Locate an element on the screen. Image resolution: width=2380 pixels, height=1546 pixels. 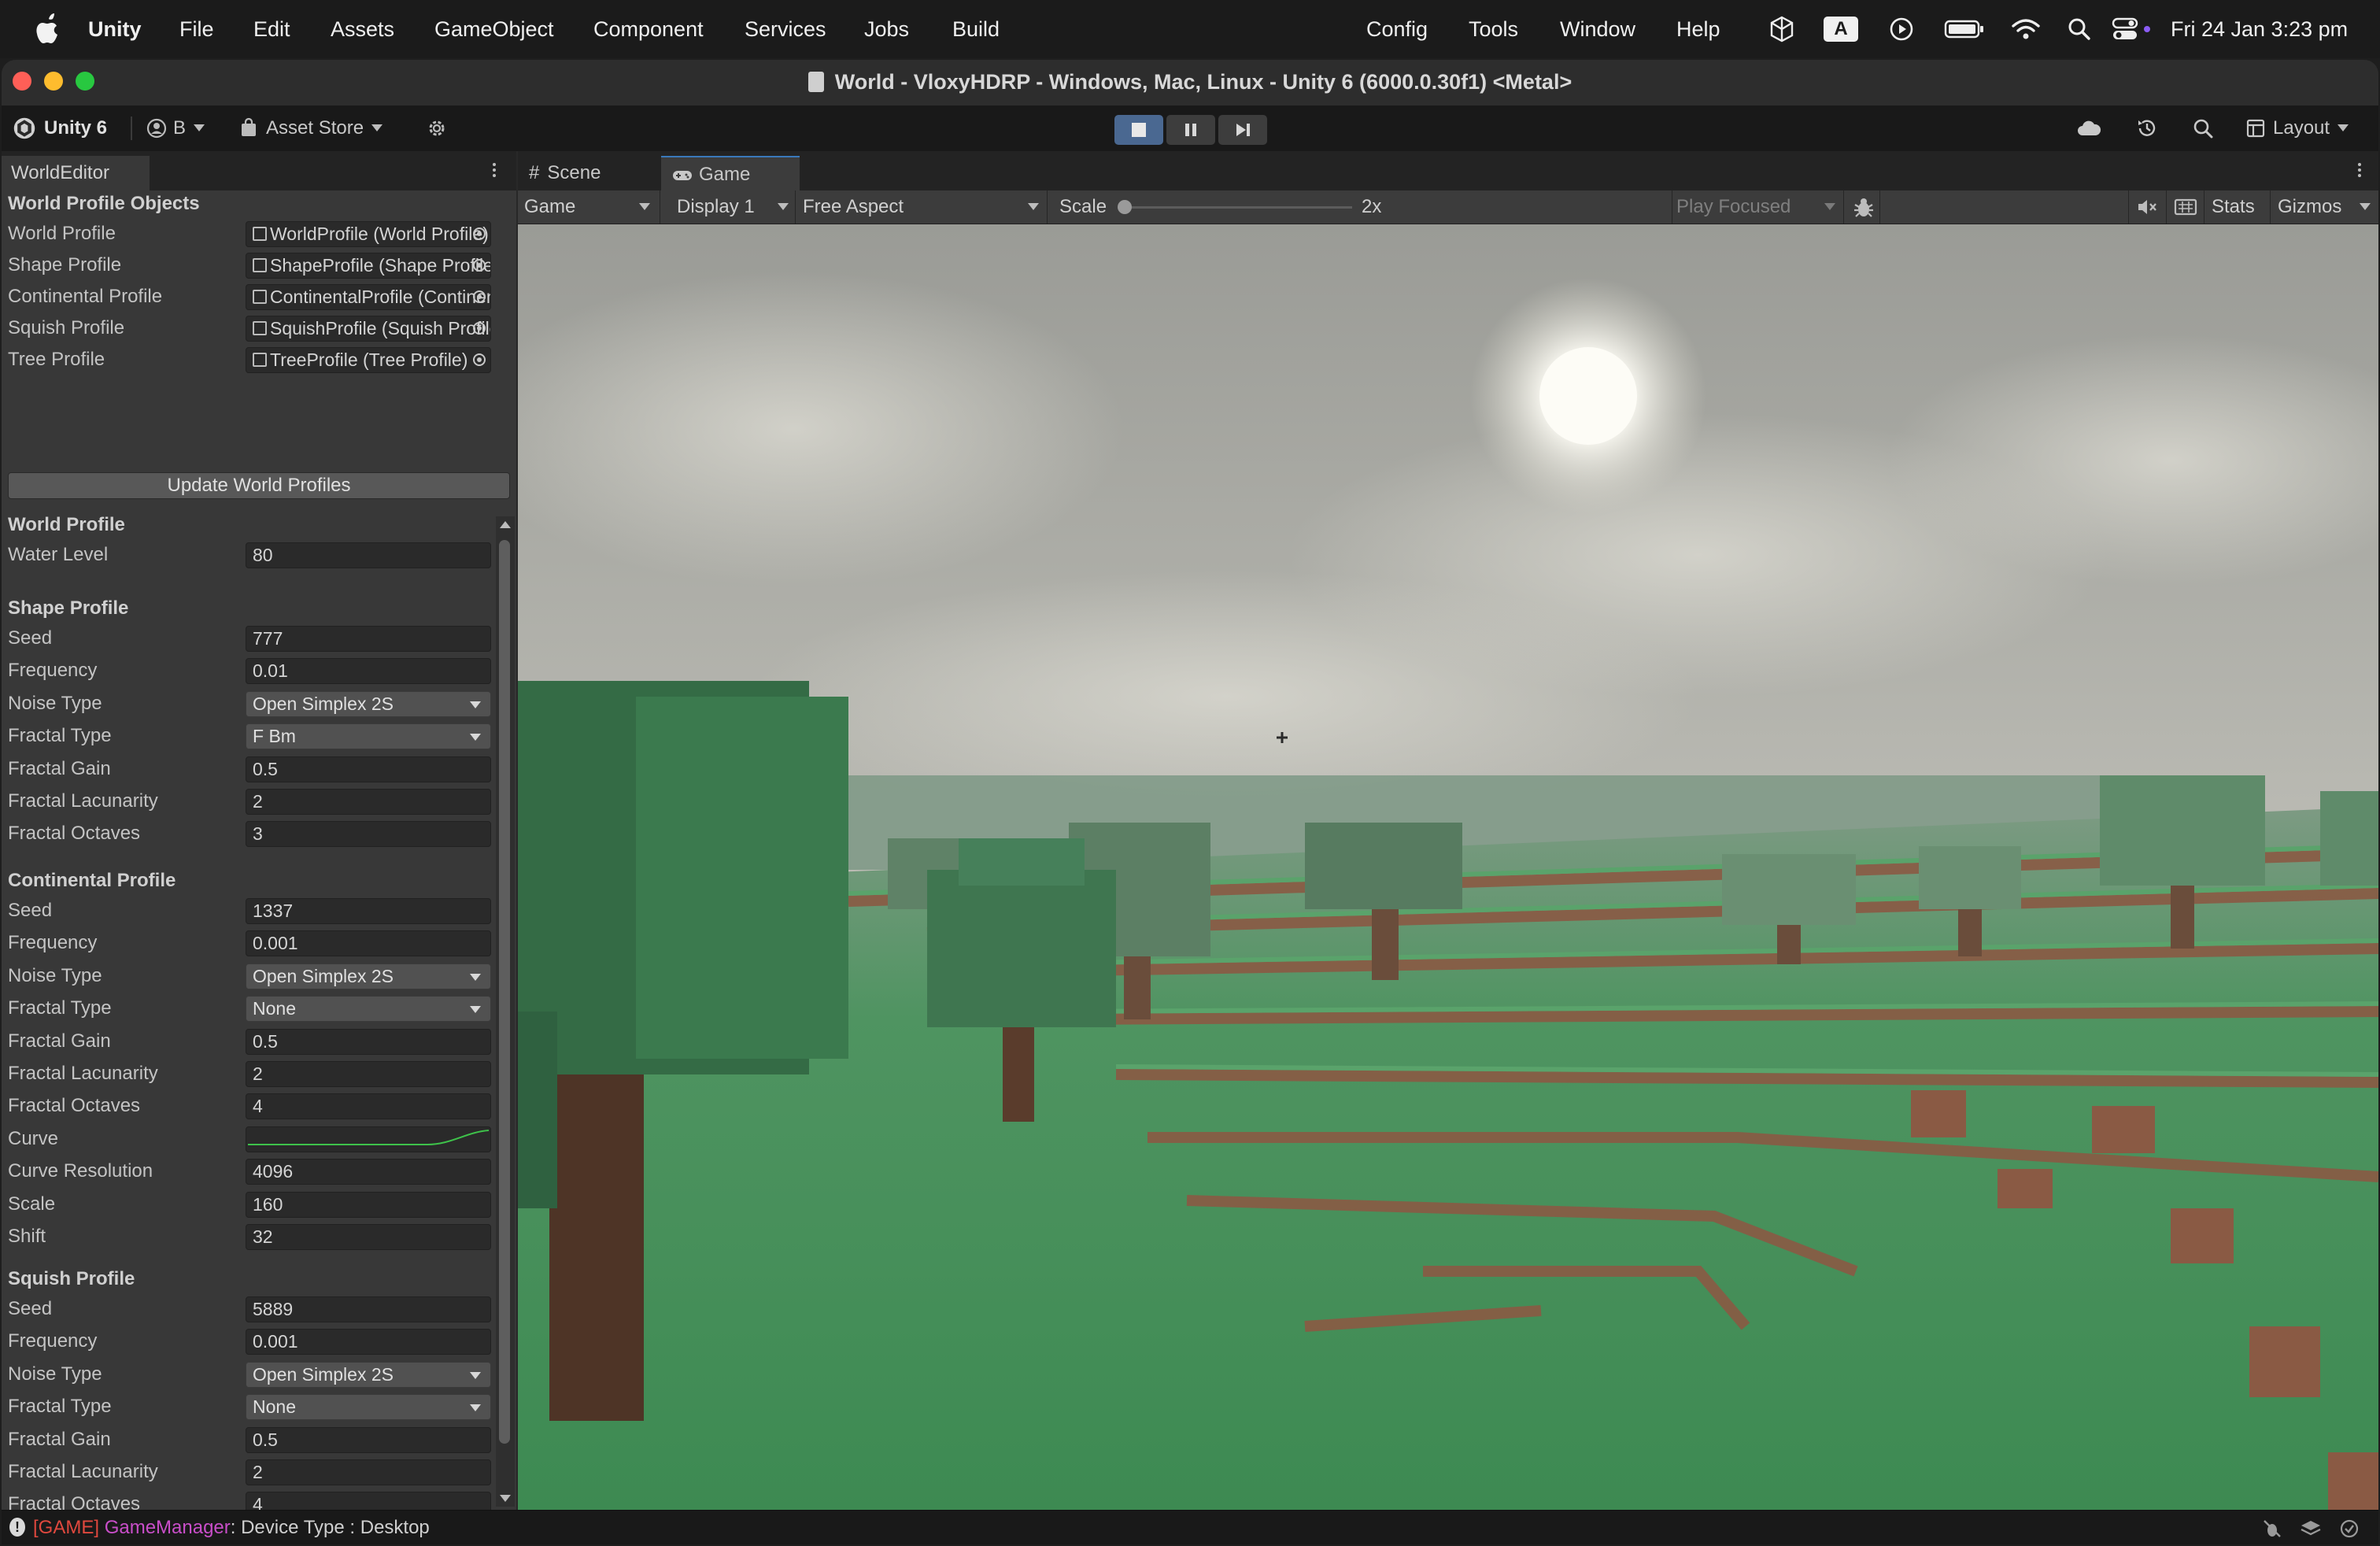
play-focus-dropdown: Play Focused is located at coordinates (1733, 207).